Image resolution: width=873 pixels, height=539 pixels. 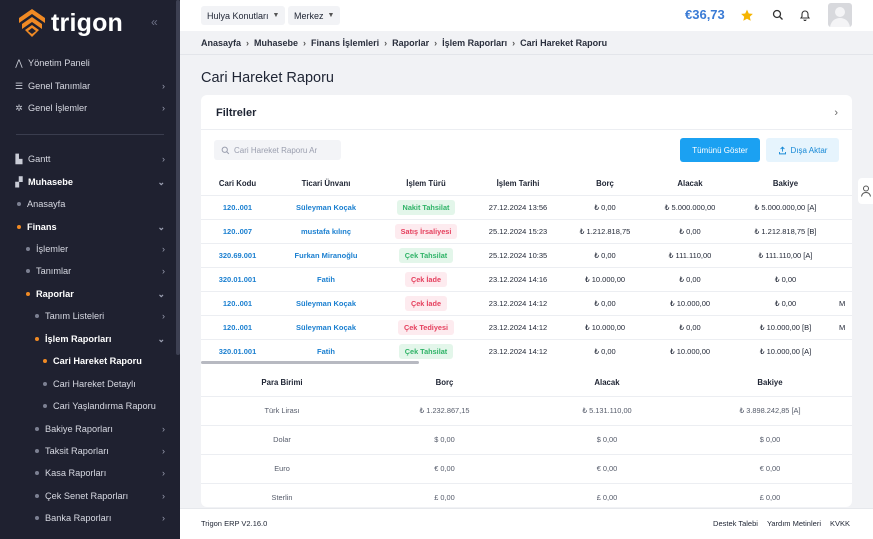 I want to click on sidebar-item-islemler: İşlemler ›, so click(x=90, y=249).